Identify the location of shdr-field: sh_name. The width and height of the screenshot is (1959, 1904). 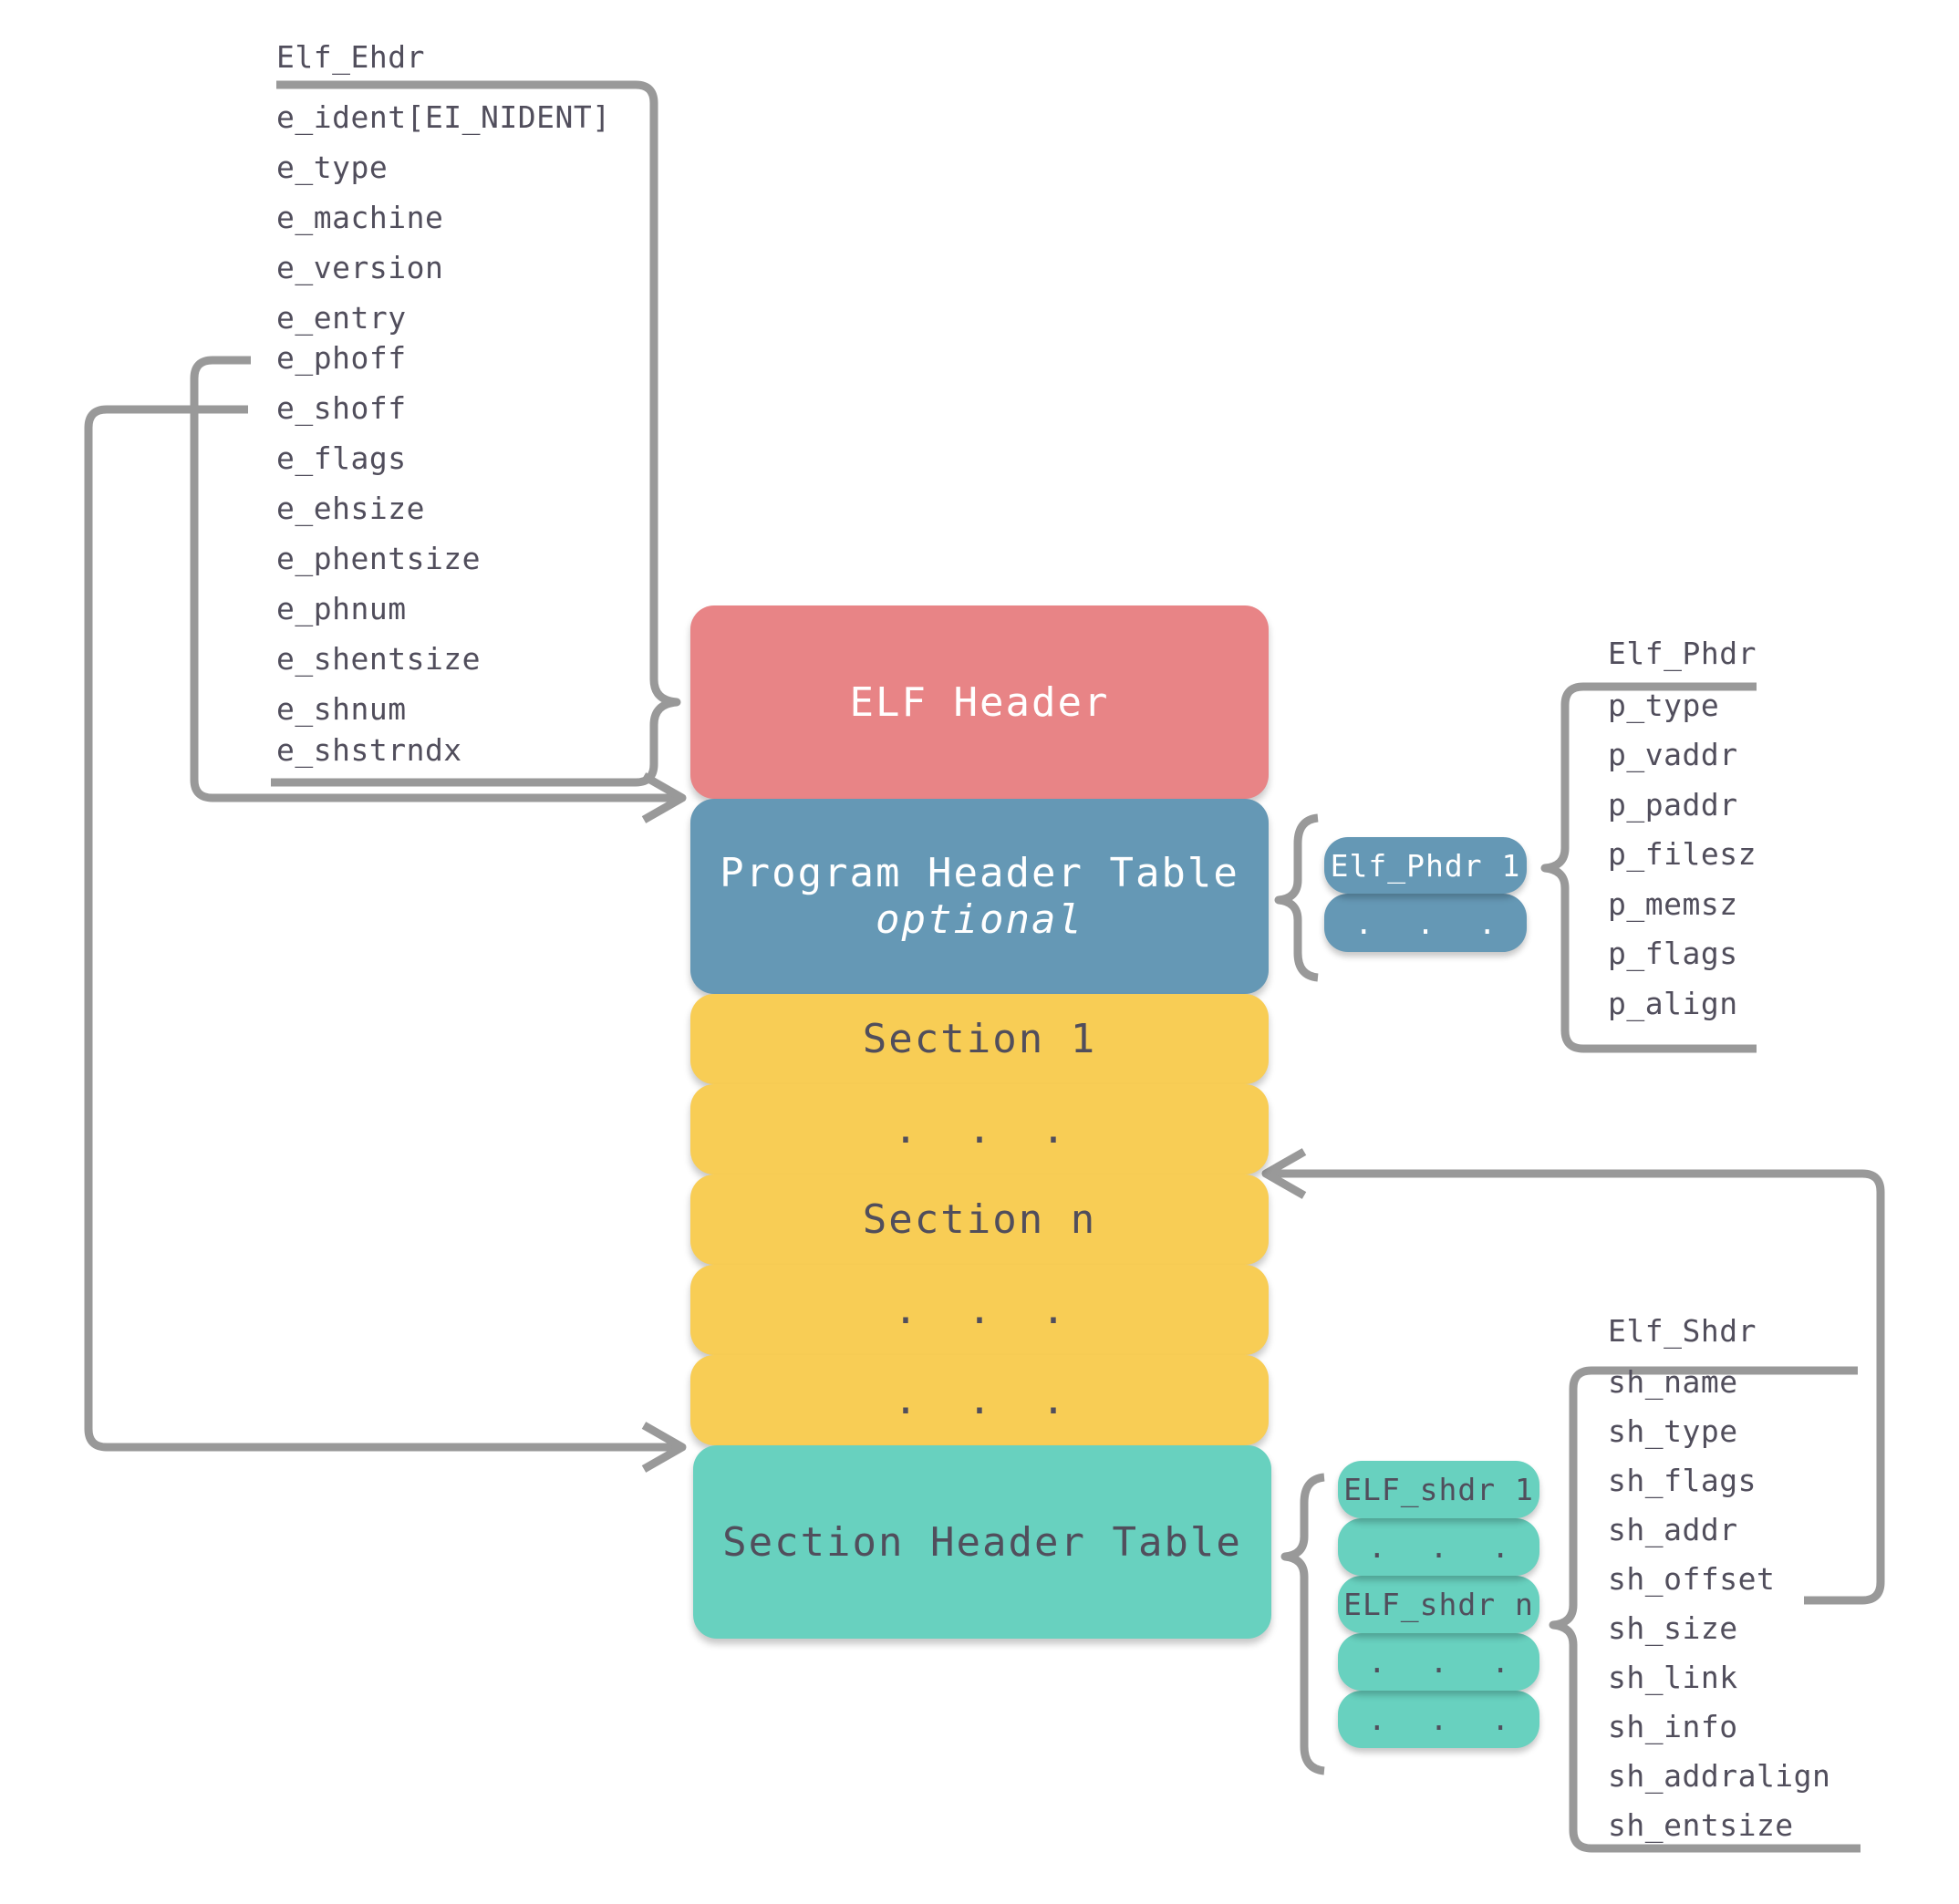
(1673, 1382).